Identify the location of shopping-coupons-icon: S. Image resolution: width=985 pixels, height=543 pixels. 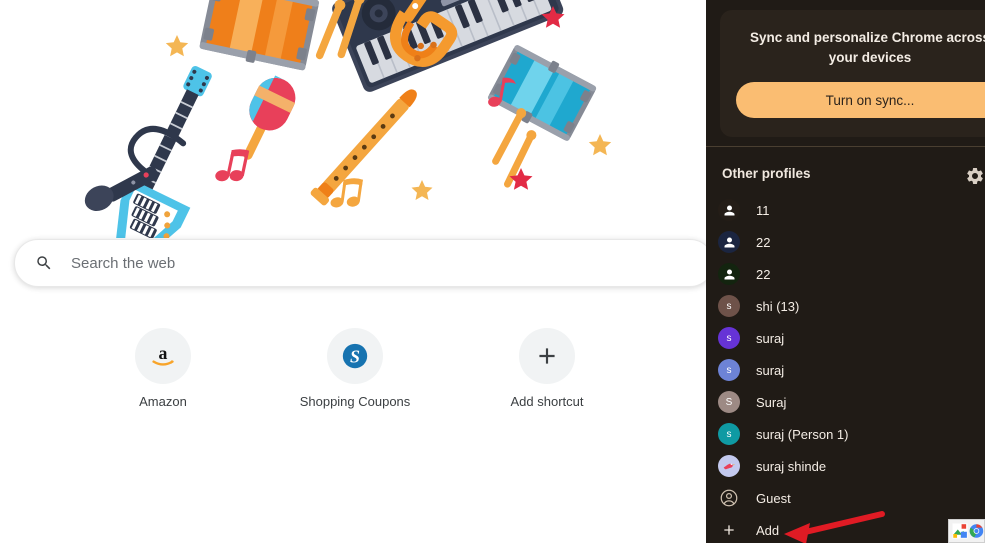
(355, 356).